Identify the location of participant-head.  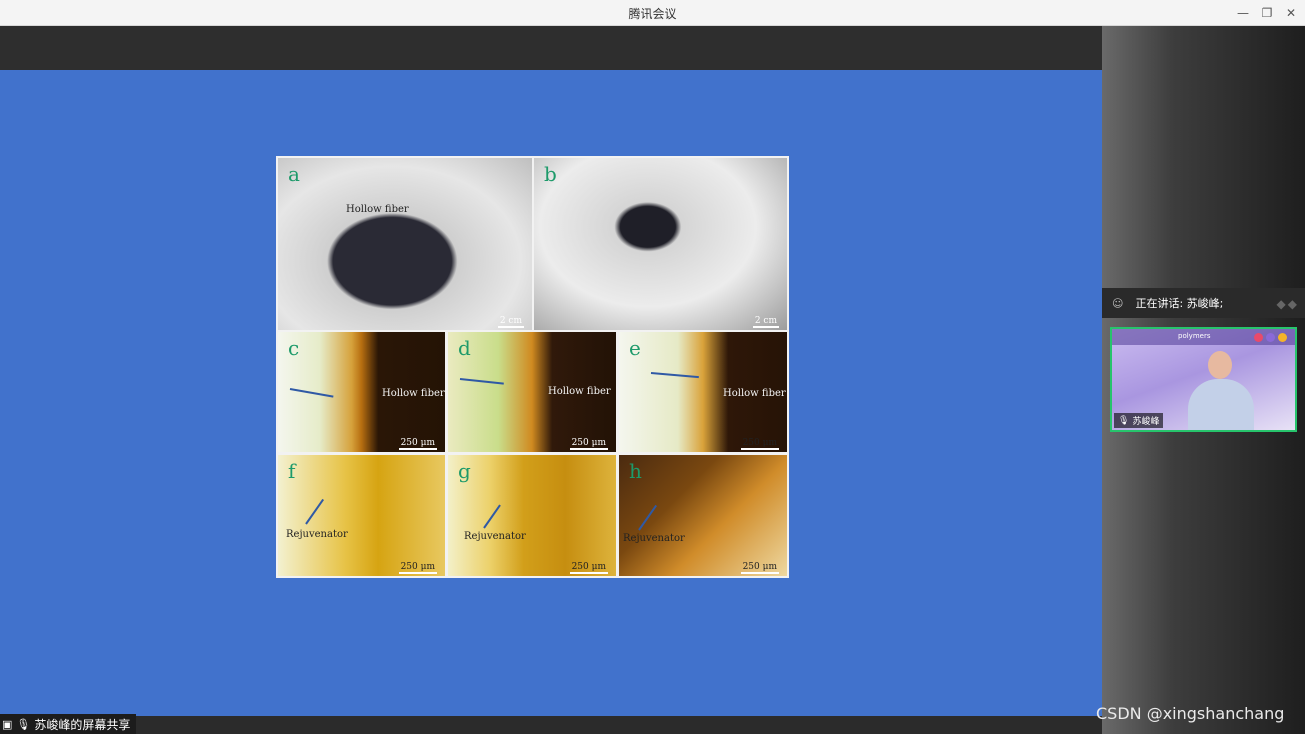
(1220, 365).